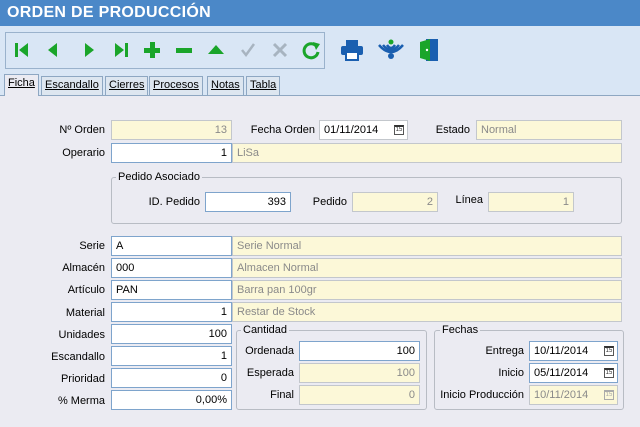 Image resolution: width=640 pixels, height=427 pixels. Describe the element at coordinates (531, 202) in the screenshot. I see `linea-field: 1` at that location.